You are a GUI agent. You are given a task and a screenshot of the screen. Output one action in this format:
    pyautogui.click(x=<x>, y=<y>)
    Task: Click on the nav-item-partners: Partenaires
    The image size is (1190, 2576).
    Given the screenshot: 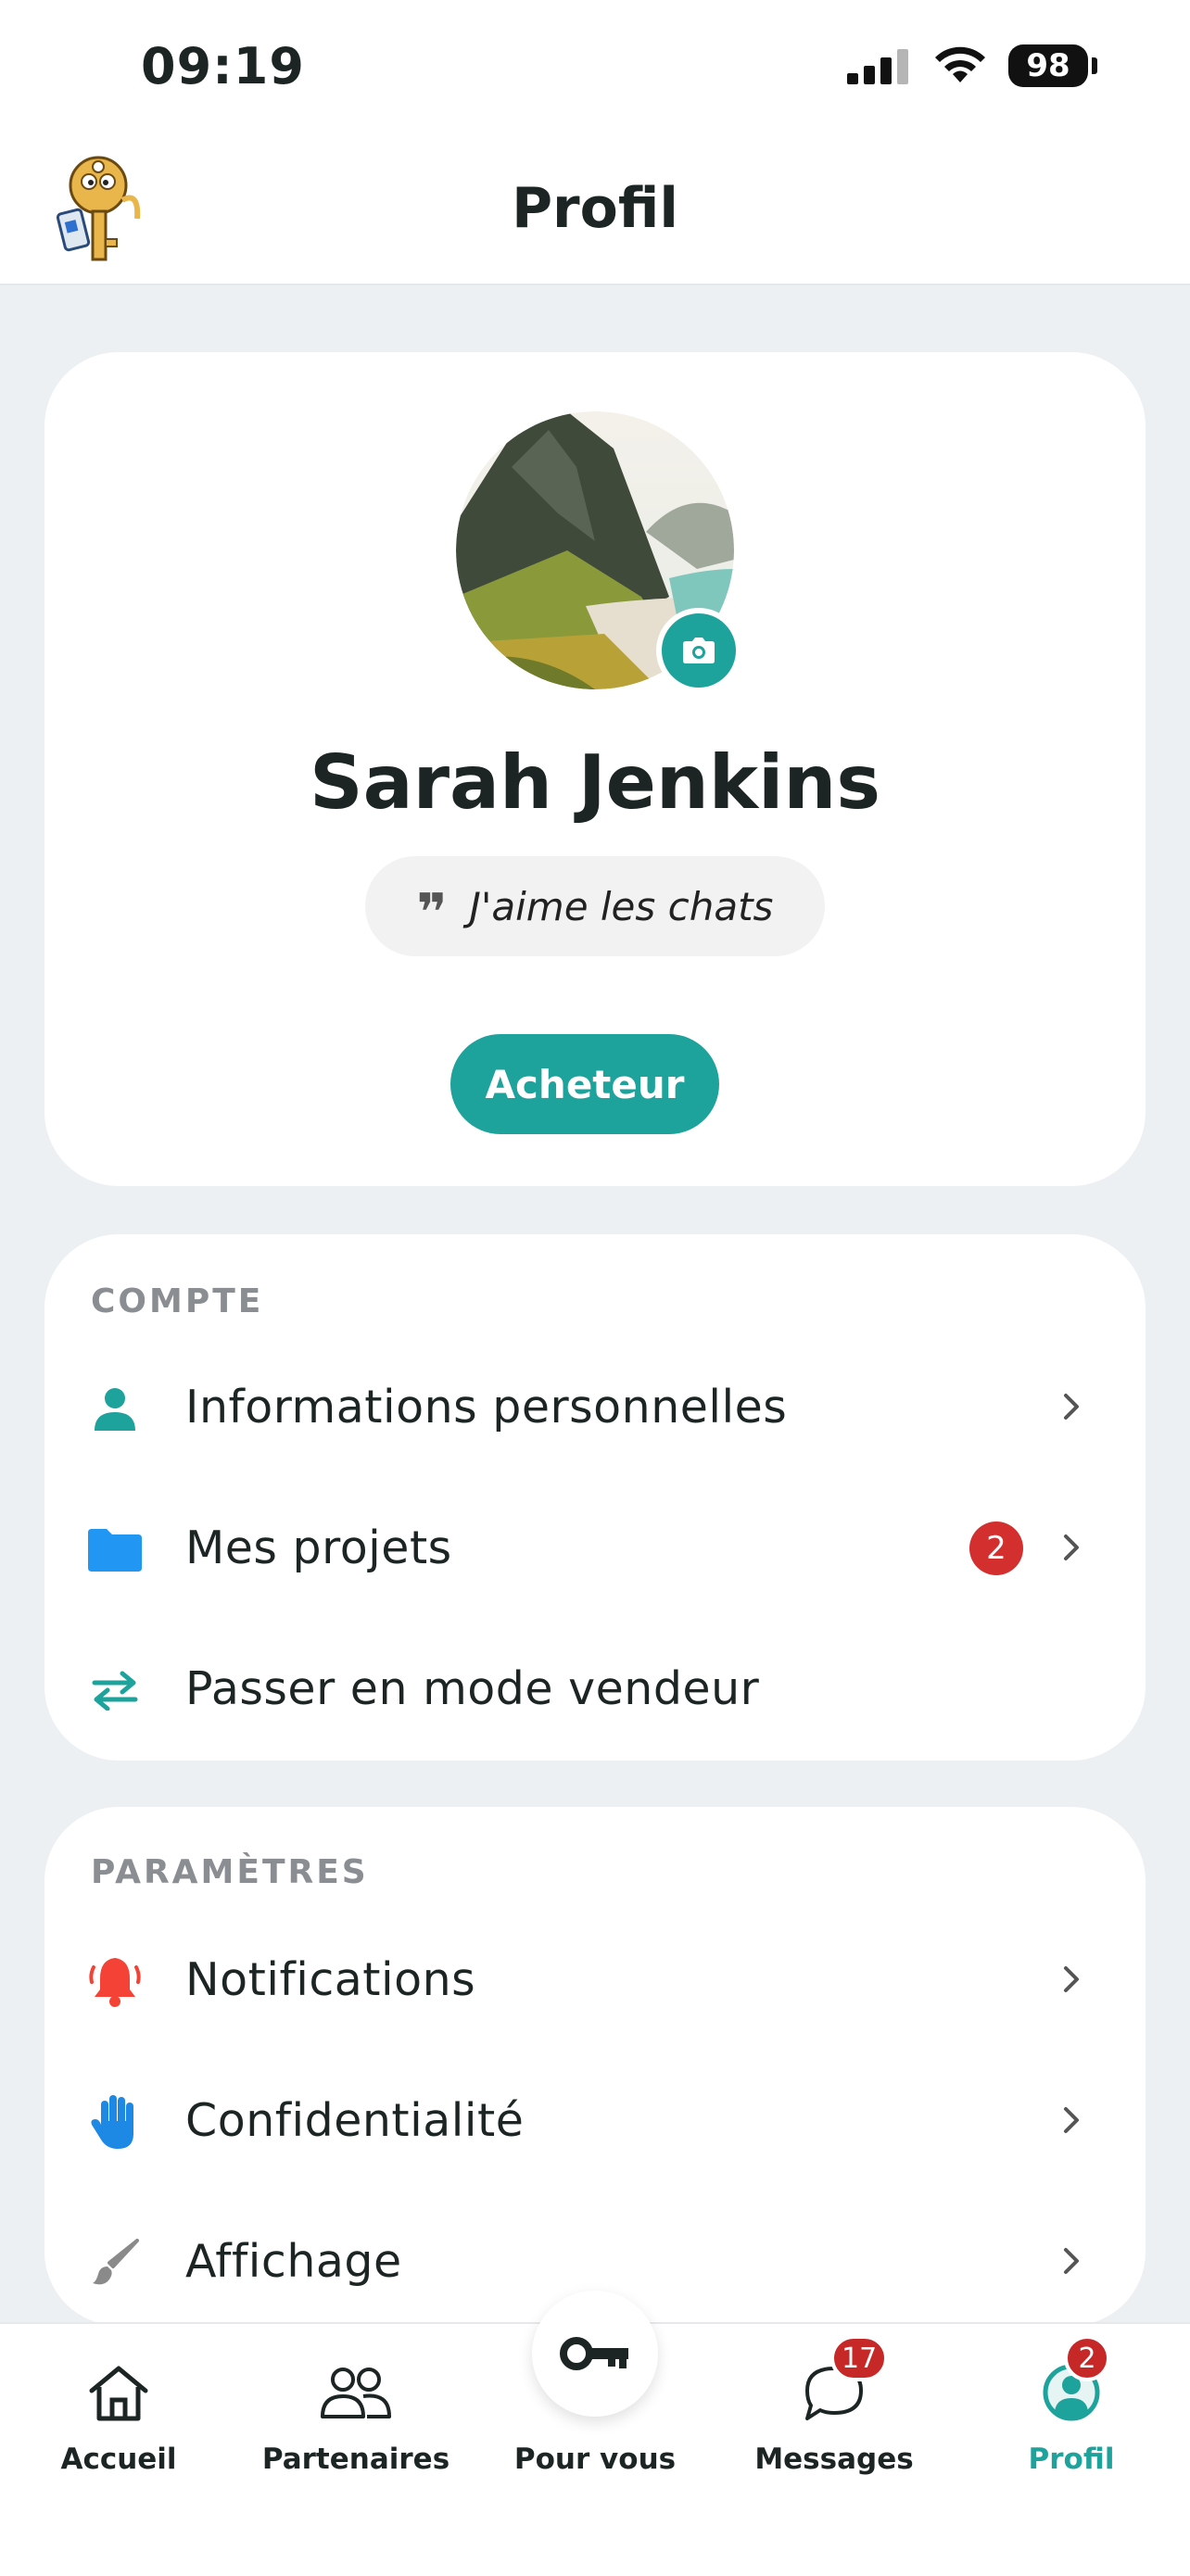 What is the action you would take?
    pyautogui.click(x=356, y=2416)
    